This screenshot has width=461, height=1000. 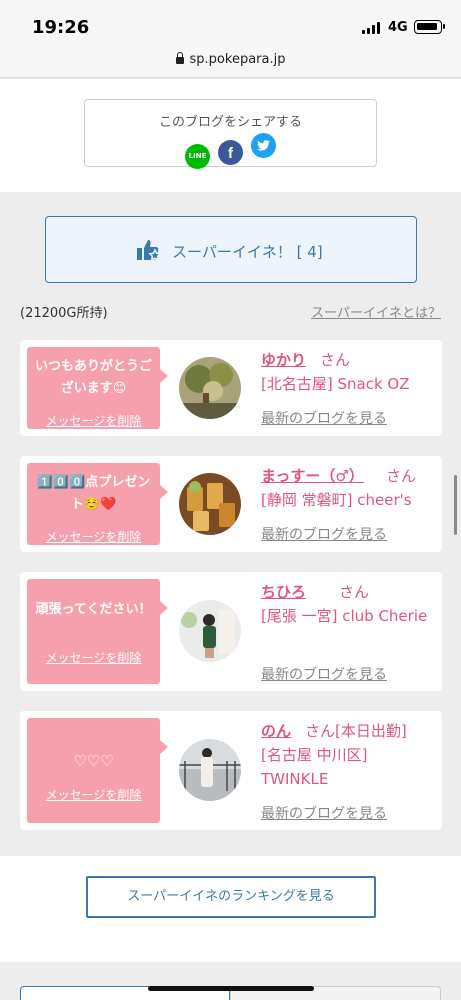 What do you see at coordinates (398, 27) in the screenshot?
I see `network-type: 4G` at bounding box center [398, 27].